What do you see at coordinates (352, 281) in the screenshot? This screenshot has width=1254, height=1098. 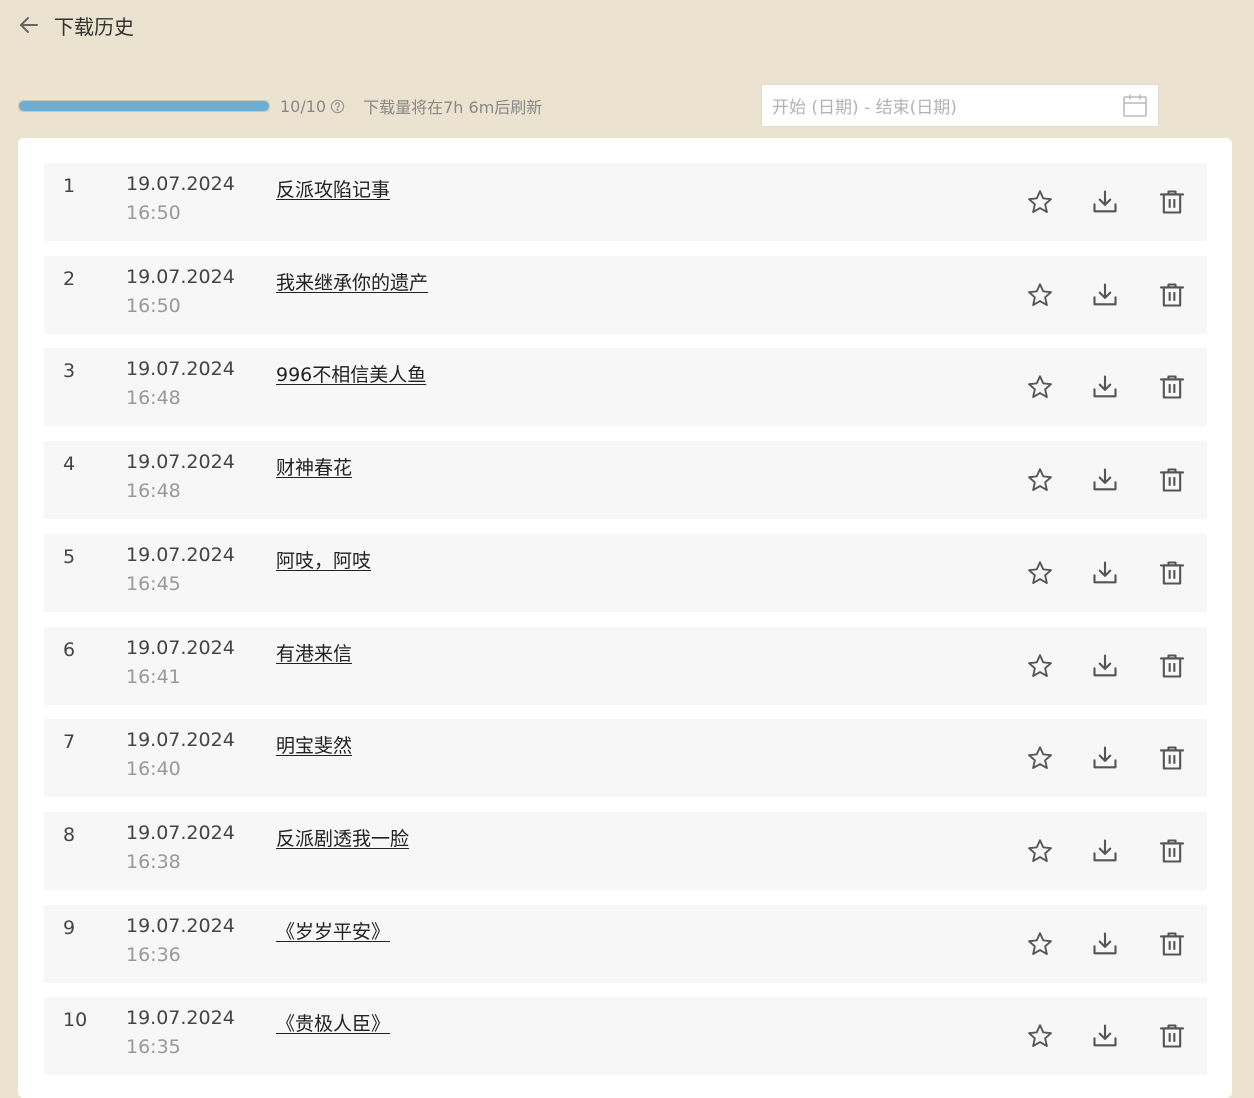 I see `book-title-link: 我来继承你的遗产` at bounding box center [352, 281].